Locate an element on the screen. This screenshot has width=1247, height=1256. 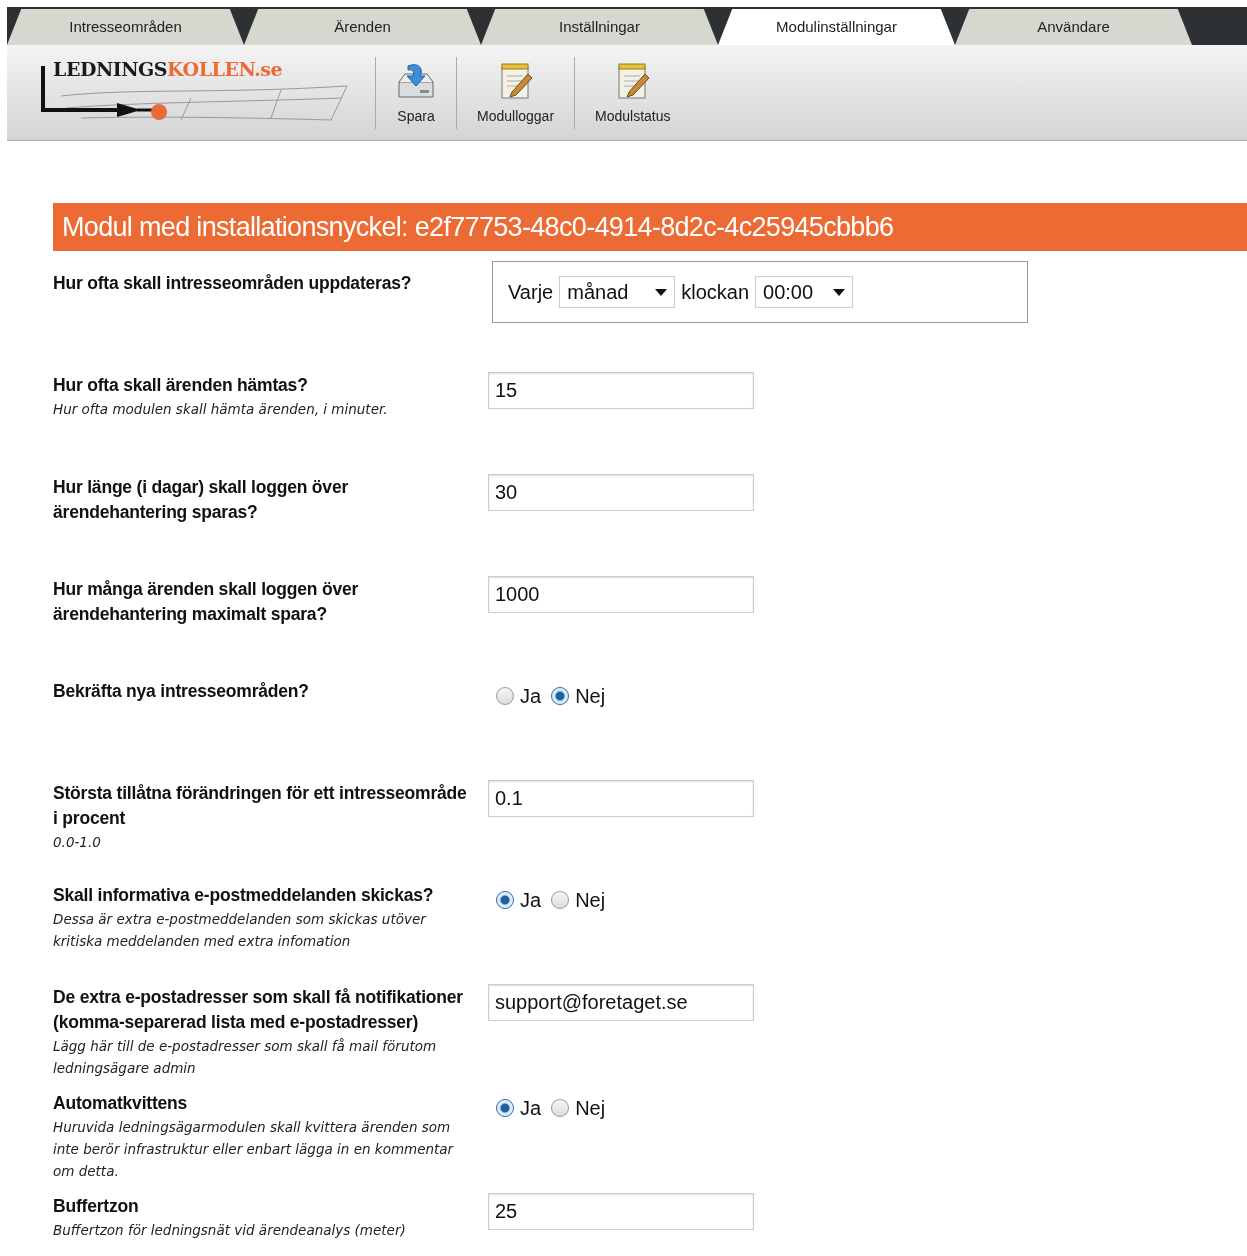
input-field: 1000 is located at coordinates (621, 594).